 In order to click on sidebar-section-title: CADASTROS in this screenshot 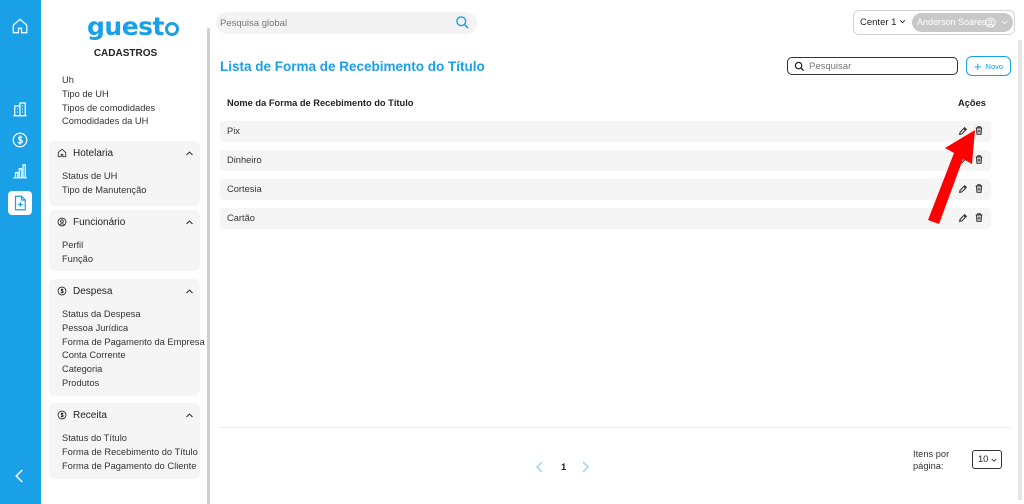, I will do `click(125, 53)`.